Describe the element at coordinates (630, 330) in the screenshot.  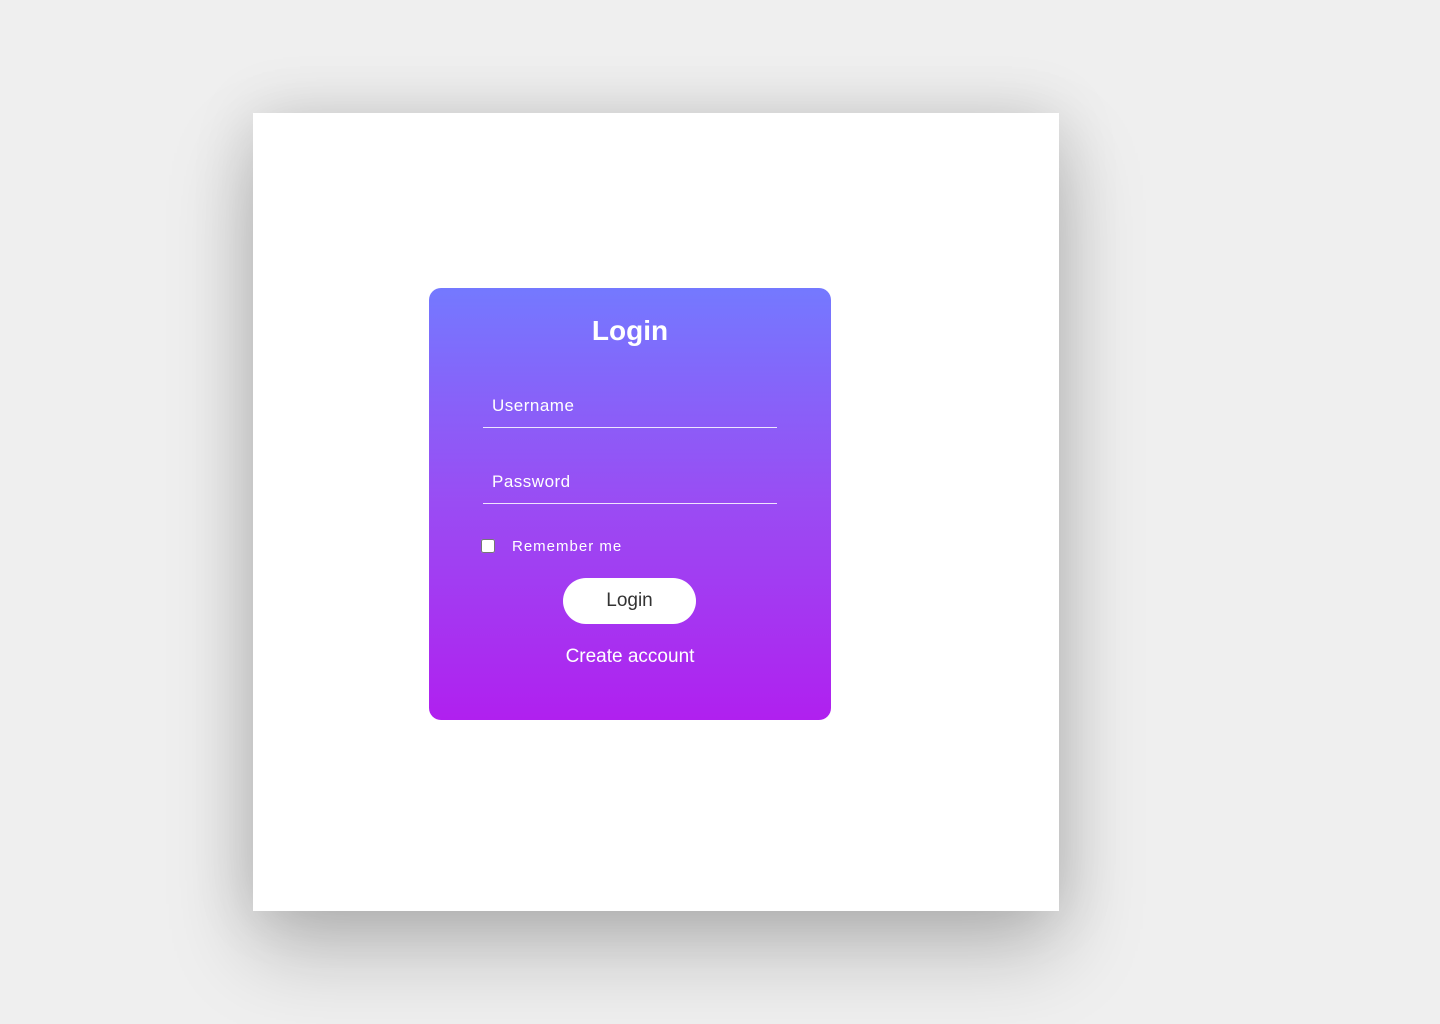
I see `login-title: Login` at that location.